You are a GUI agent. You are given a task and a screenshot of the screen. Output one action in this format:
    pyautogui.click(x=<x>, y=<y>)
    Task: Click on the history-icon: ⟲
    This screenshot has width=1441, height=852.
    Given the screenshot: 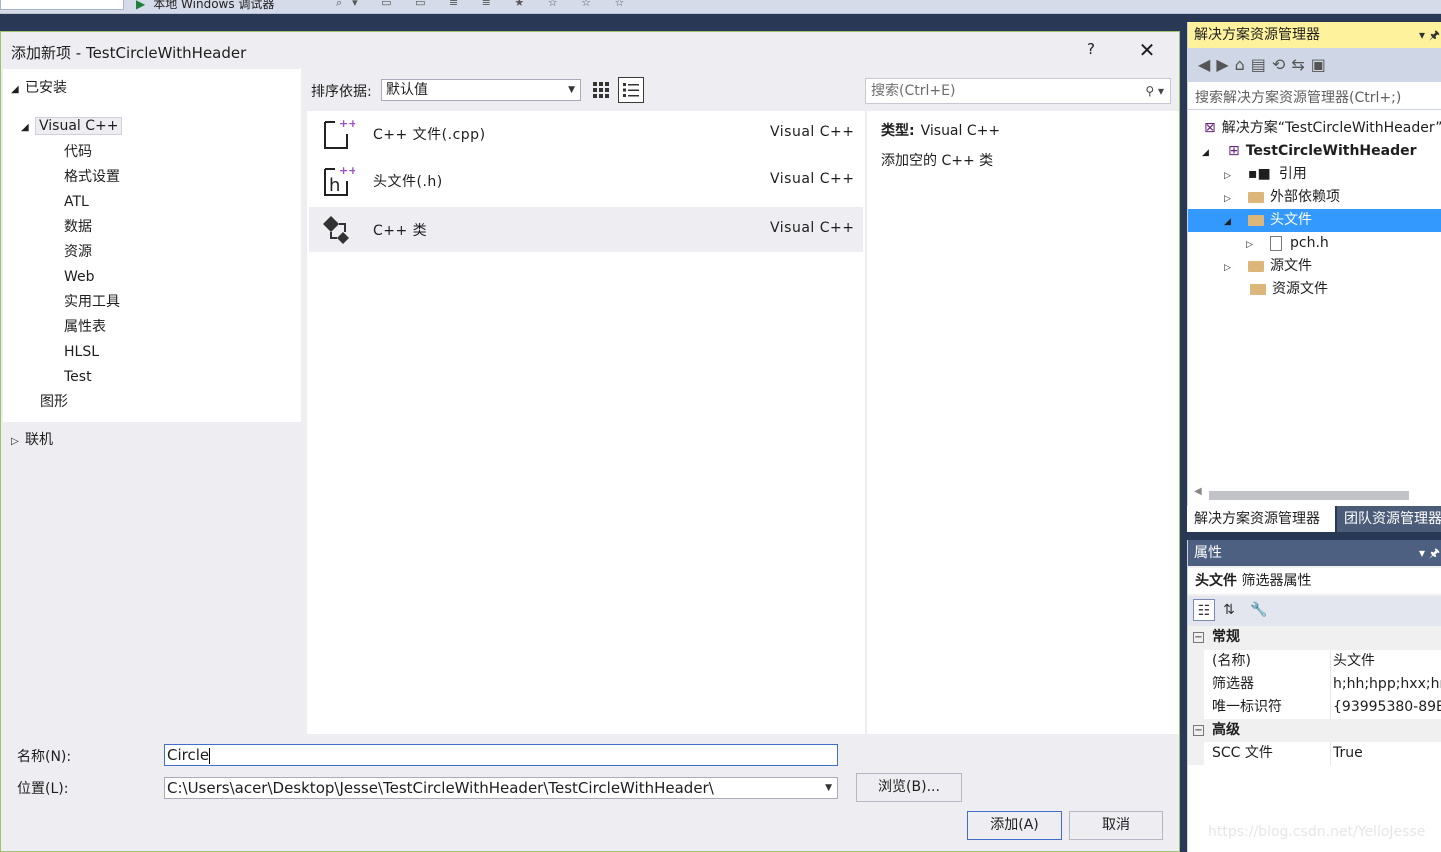 What is the action you would take?
    pyautogui.click(x=1281, y=64)
    